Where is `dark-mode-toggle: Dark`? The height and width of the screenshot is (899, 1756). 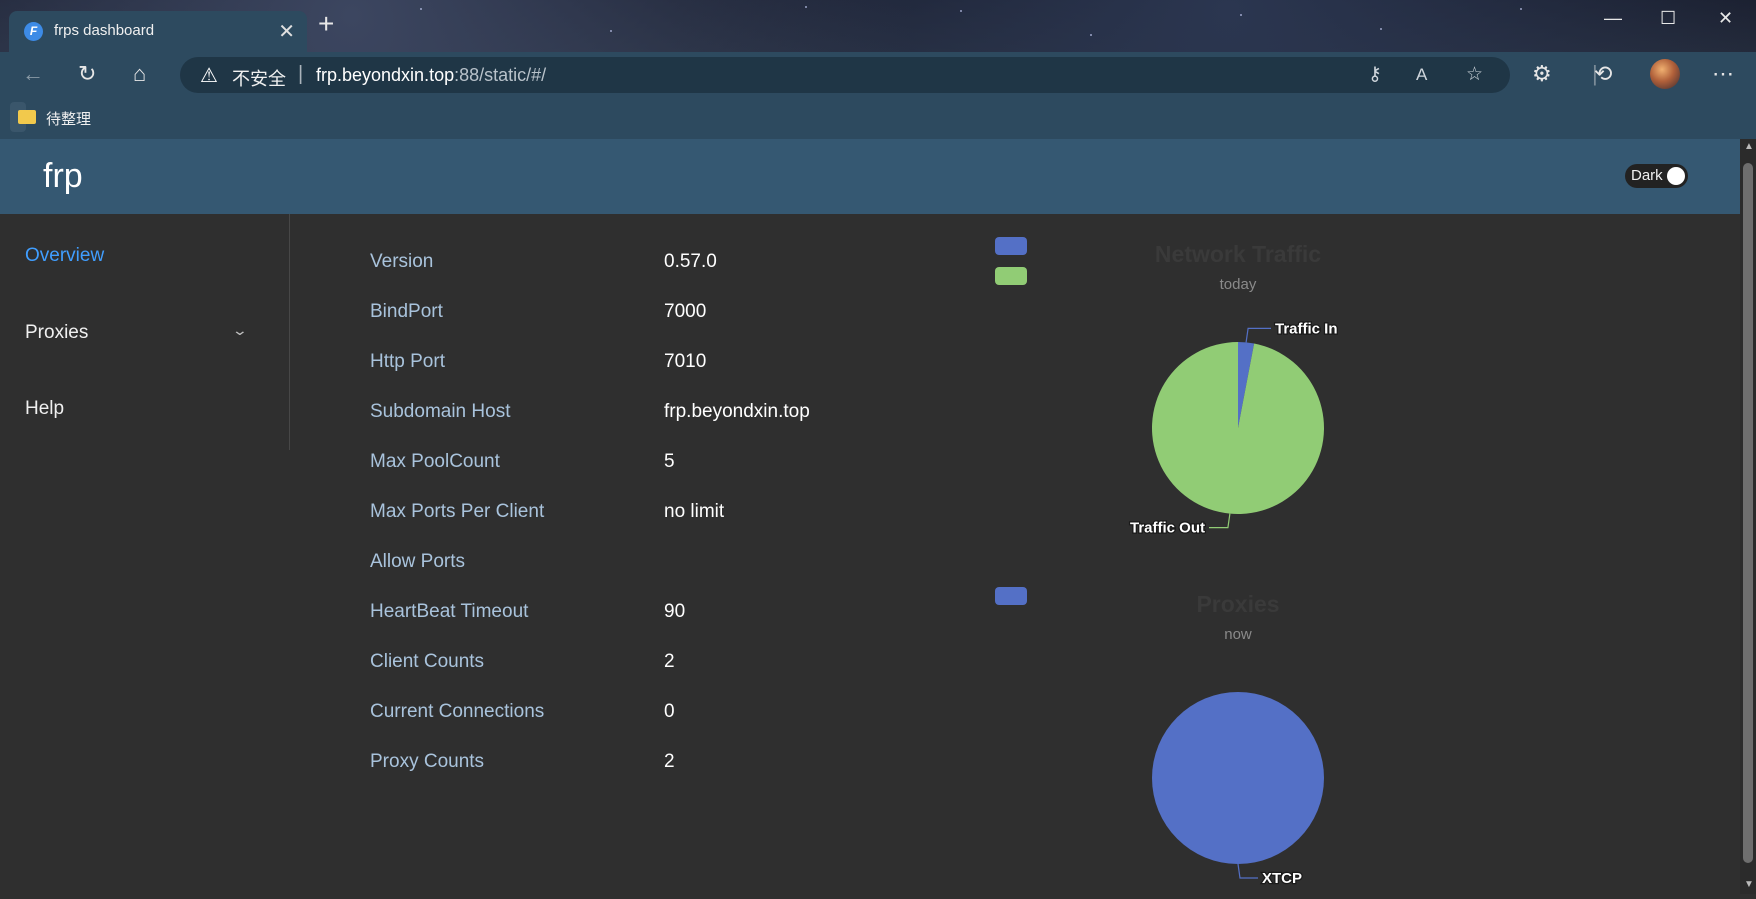 dark-mode-toggle: Dark is located at coordinates (1656, 176).